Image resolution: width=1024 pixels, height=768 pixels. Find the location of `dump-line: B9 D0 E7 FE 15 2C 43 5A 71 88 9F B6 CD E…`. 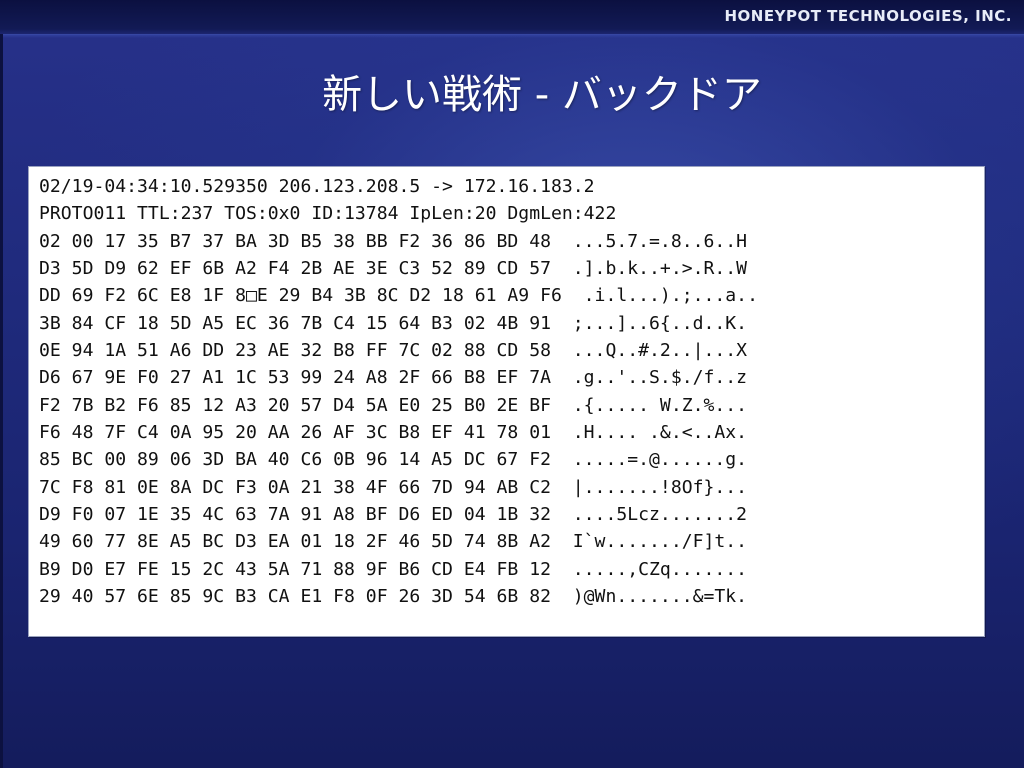

dump-line: B9 D0 E7 FE 15 2C 43 5A 71 88 9F B6 CD E… is located at coordinates (393, 569).